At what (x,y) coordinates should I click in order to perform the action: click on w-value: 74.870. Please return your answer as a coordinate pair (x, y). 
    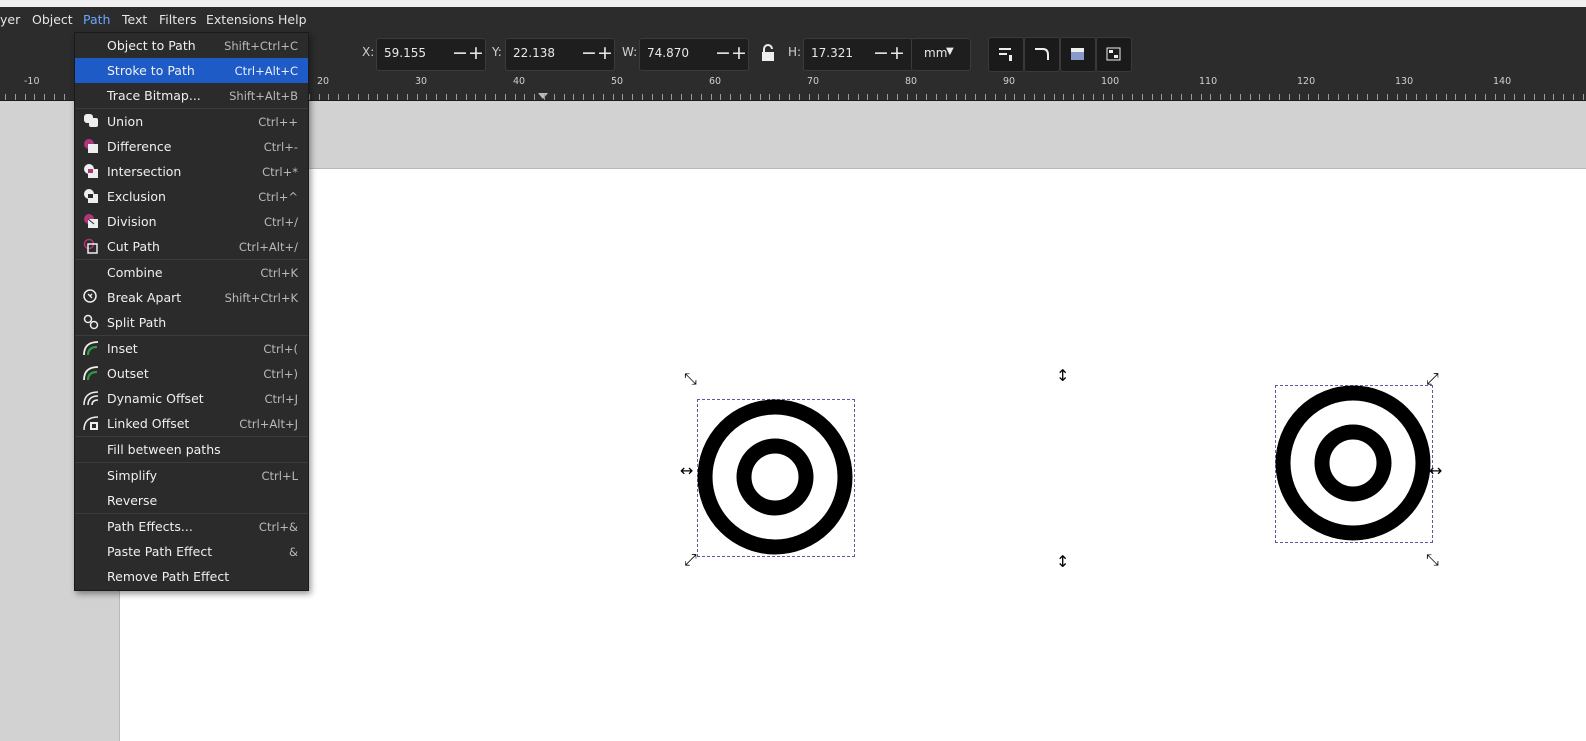
    Looking at the image, I should click on (668, 53).